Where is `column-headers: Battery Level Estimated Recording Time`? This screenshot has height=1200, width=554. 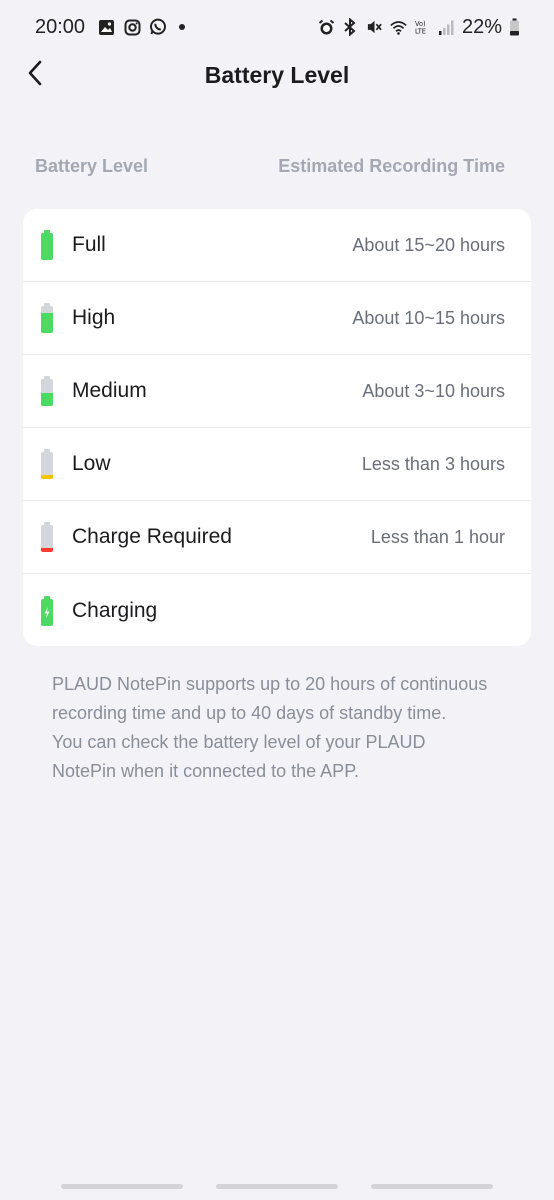
column-headers: Battery Level Estimated Recording Time is located at coordinates (270, 166).